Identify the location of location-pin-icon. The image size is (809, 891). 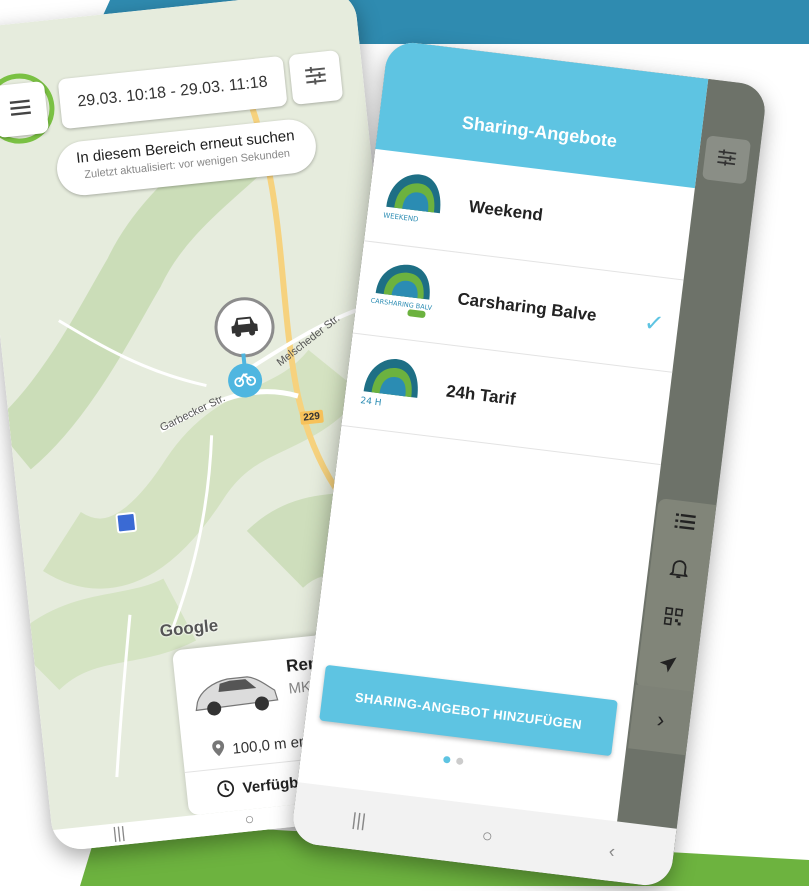
(219, 750).